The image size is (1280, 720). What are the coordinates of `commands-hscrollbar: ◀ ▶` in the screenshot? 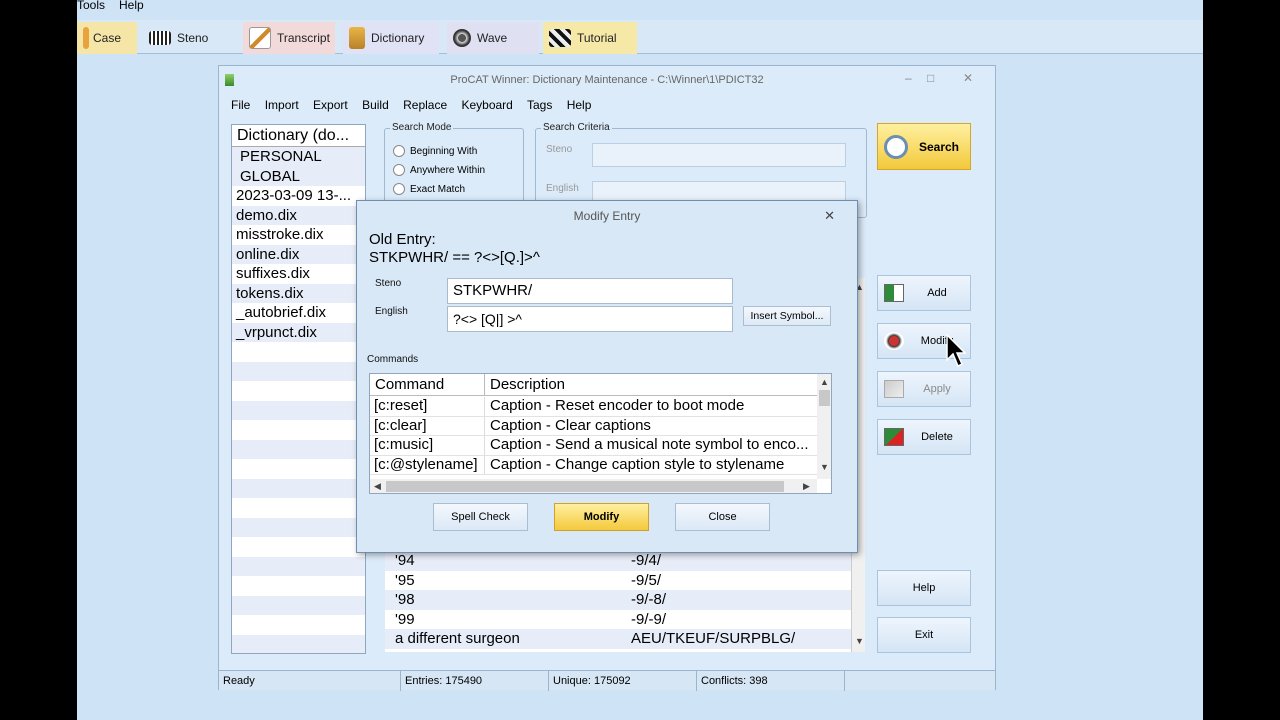 It's located at (593, 486).